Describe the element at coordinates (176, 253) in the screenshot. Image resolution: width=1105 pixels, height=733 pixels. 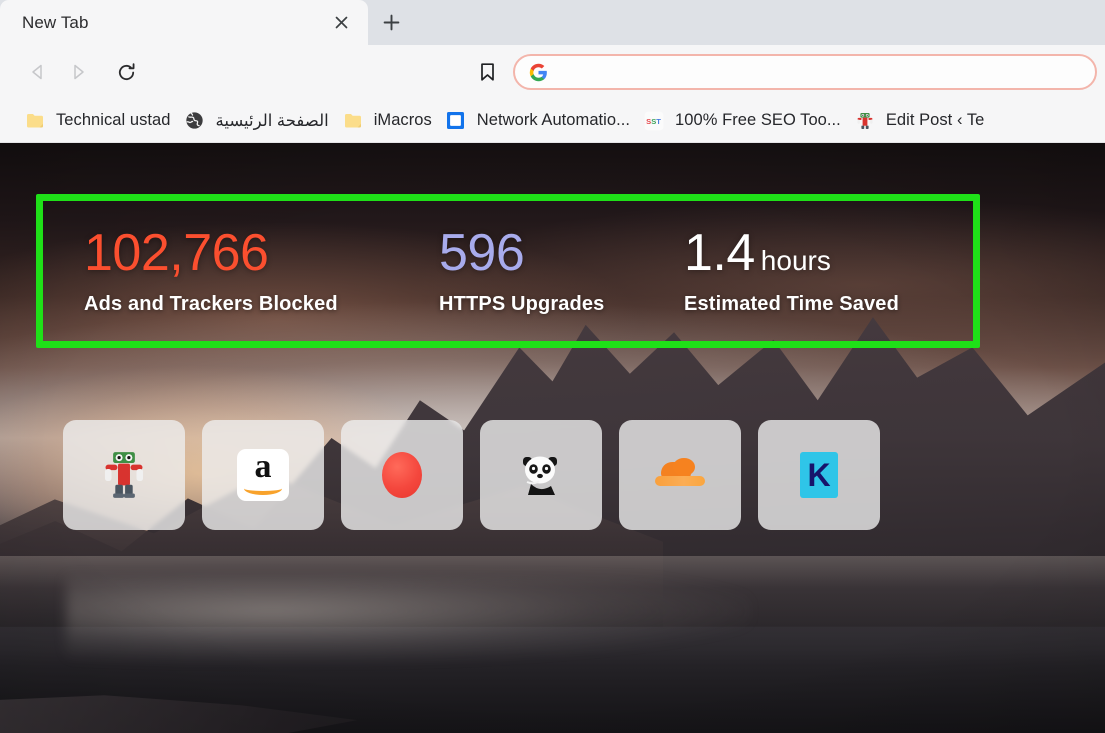
I see `stat-value: 102,766` at that location.